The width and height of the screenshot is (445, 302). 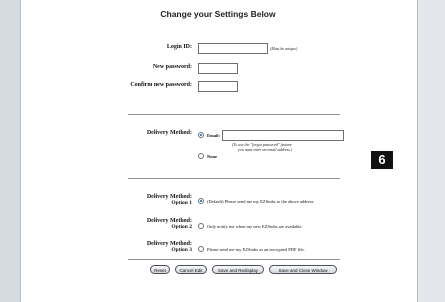 I want to click on cancel-edit-button: Cancel Edit, so click(x=191, y=269).